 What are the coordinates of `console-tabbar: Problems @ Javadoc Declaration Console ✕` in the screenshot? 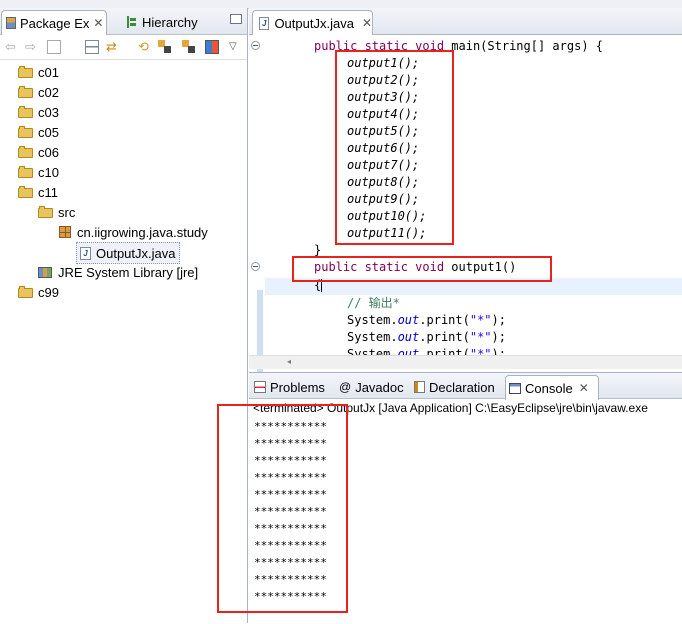 It's located at (465, 386).